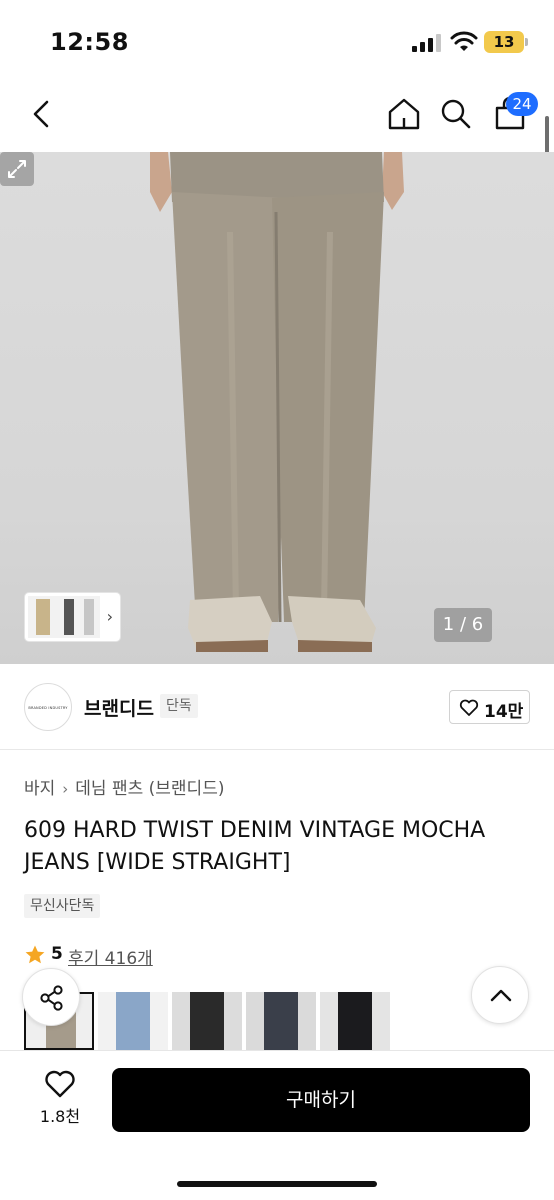  I want to click on buy-button: 구매하기, so click(321, 1100).